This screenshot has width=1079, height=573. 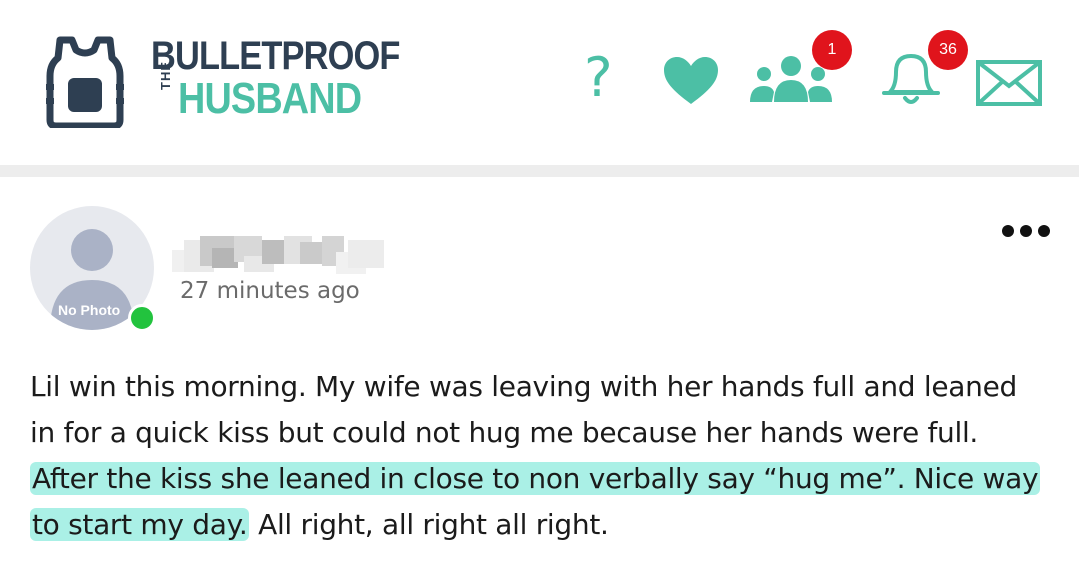 I want to click on vest-logo-icon, so click(x=85, y=82).